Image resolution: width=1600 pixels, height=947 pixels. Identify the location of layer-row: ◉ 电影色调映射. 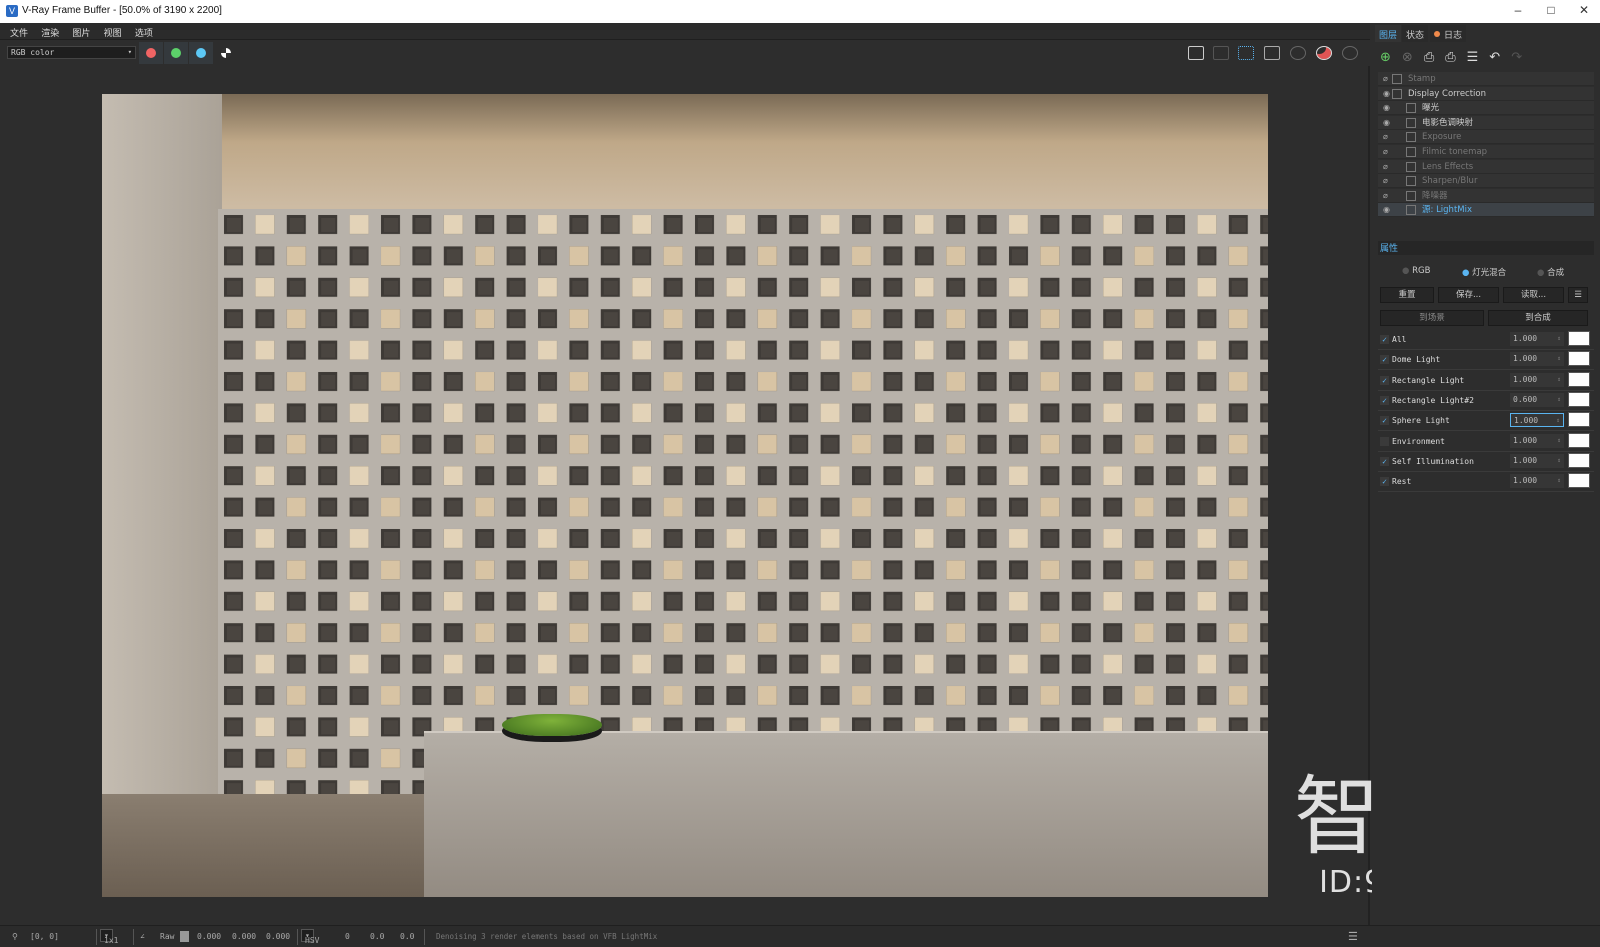
(1486, 122).